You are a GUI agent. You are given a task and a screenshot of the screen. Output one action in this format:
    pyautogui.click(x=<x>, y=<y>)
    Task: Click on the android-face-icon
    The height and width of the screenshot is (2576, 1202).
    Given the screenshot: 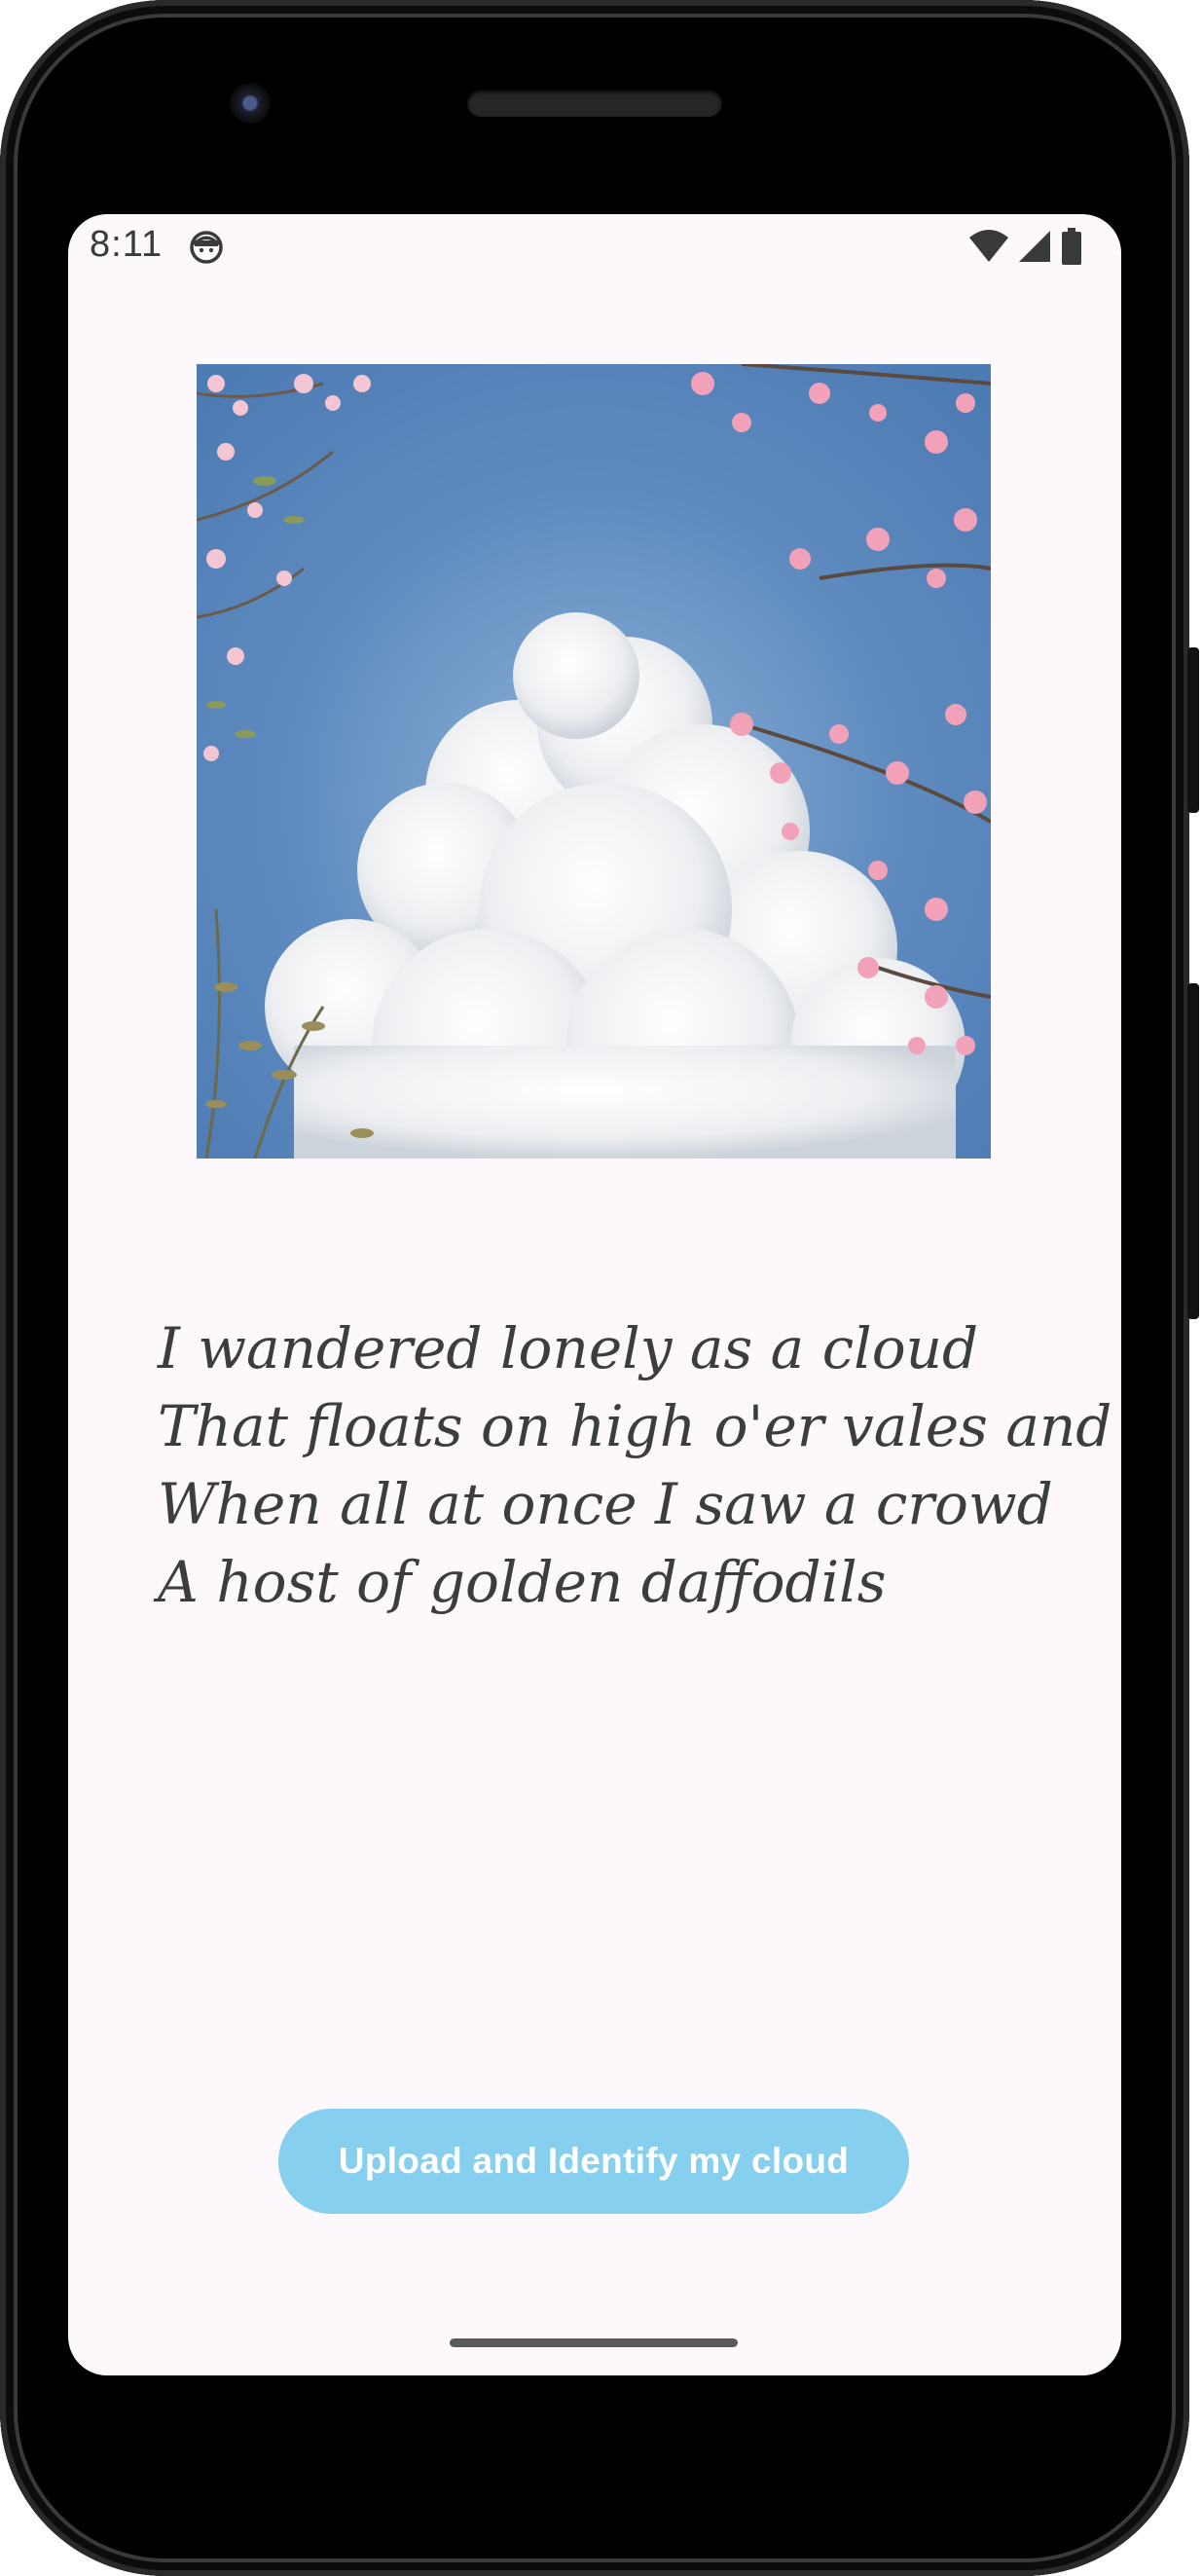 What is the action you would take?
    pyautogui.click(x=206, y=247)
    